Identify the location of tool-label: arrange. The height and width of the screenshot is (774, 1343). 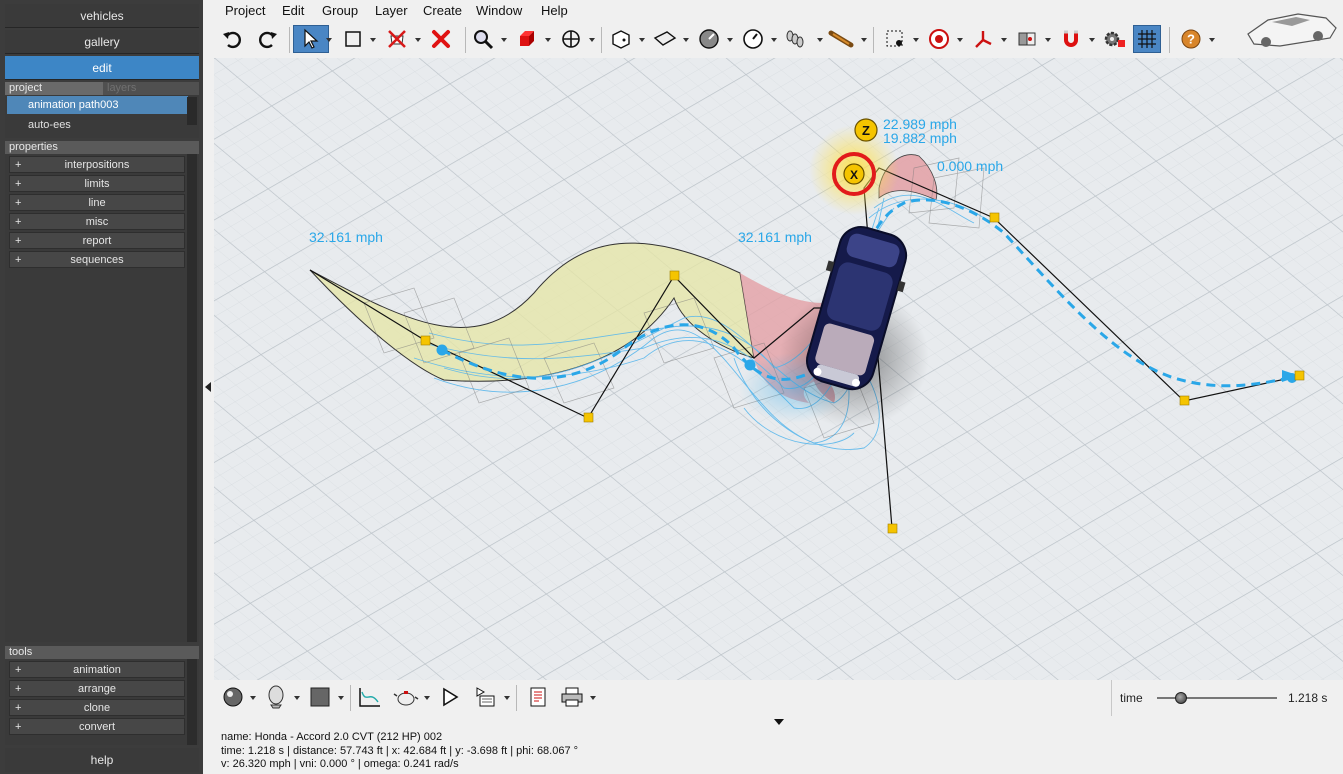
(97, 689).